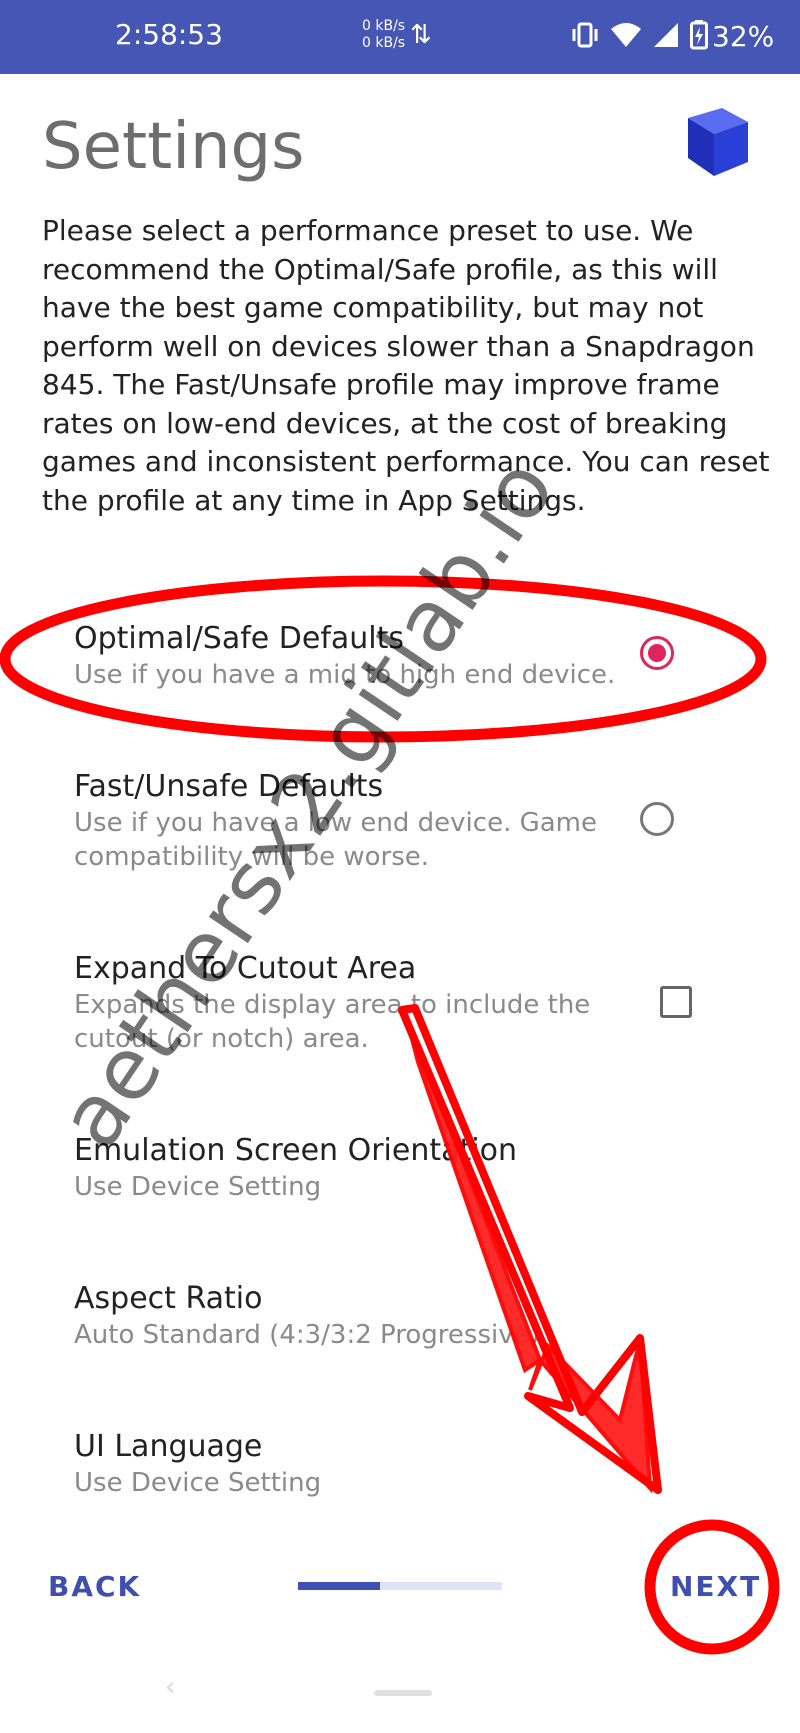 This screenshot has height=1733, width=800. Describe the element at coordinates (528, 1252) in the screenshot. I see `annotation-arrow` at that location.